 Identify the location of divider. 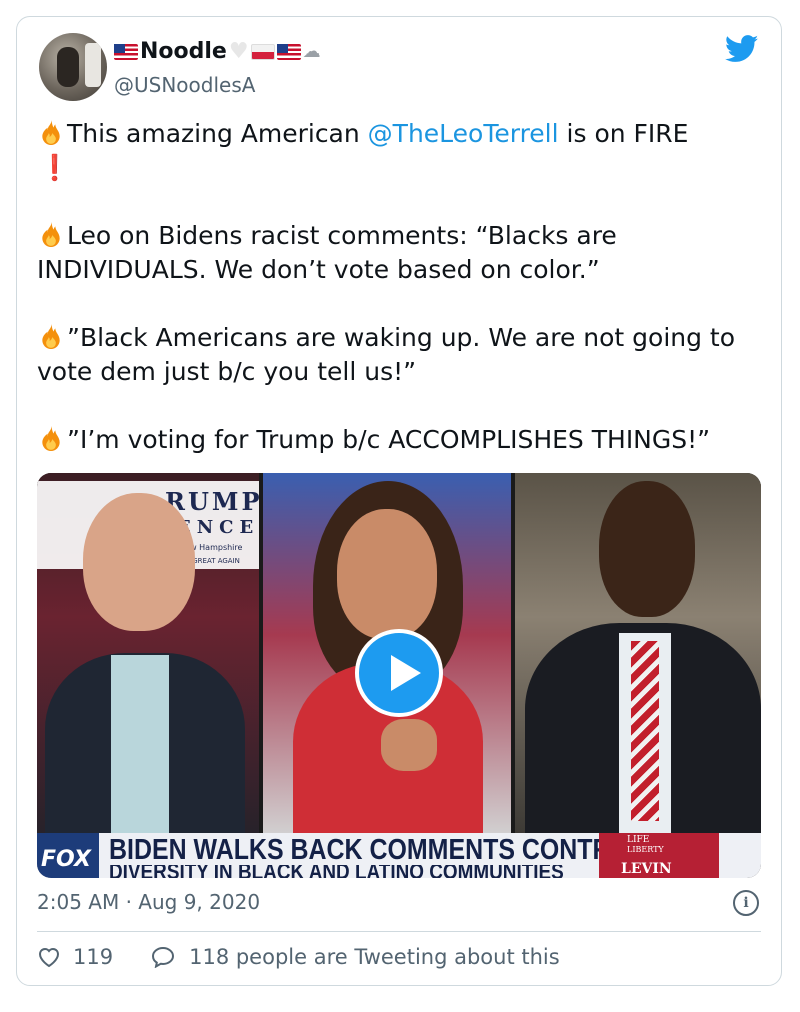
(399, 931).